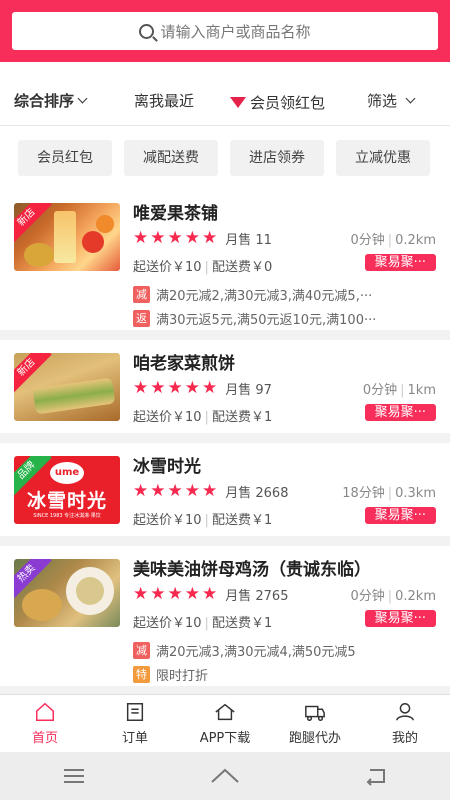 This screenshot has width=450, height=800. I want to click on tab-errands-label: 跑腿代办, so click(314, 738).